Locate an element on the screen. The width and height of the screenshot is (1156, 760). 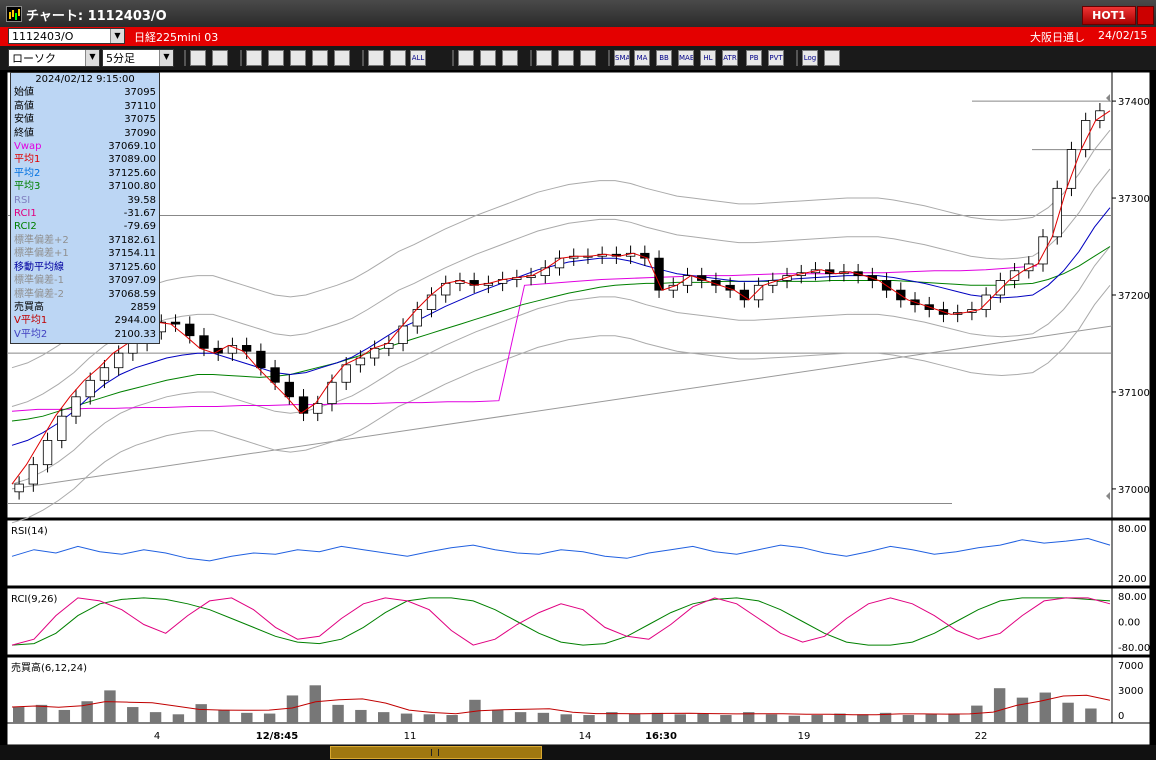
panel-axis-label: 0.00 is located at coordinates (1129, 623).